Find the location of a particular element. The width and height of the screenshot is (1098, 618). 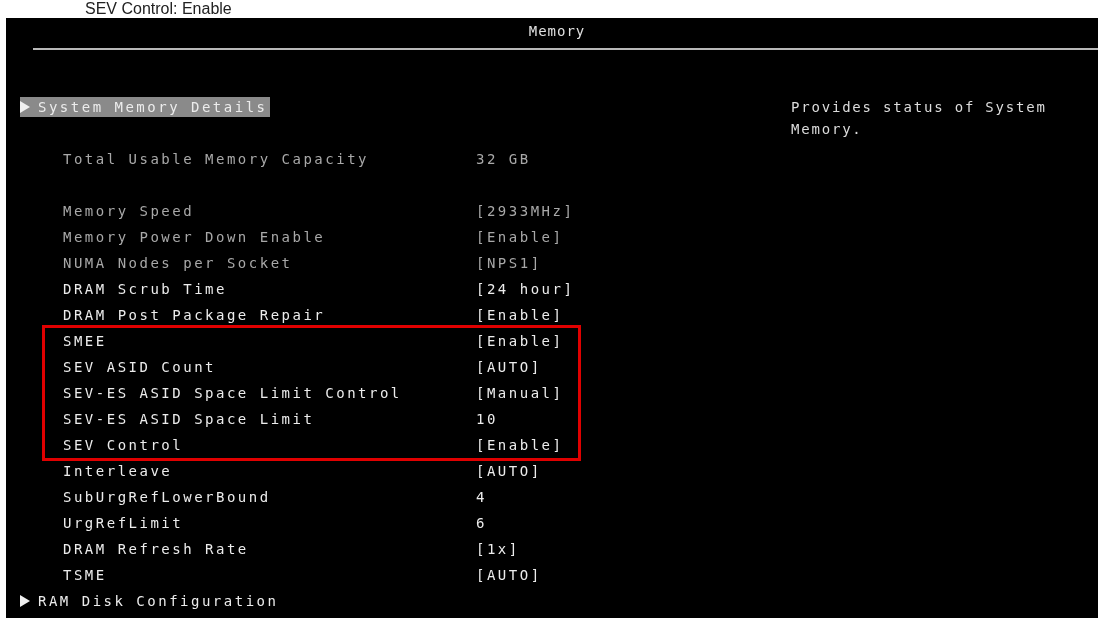

setting-label: DRAM Post Package Repair is located at coordinates (194, 315).